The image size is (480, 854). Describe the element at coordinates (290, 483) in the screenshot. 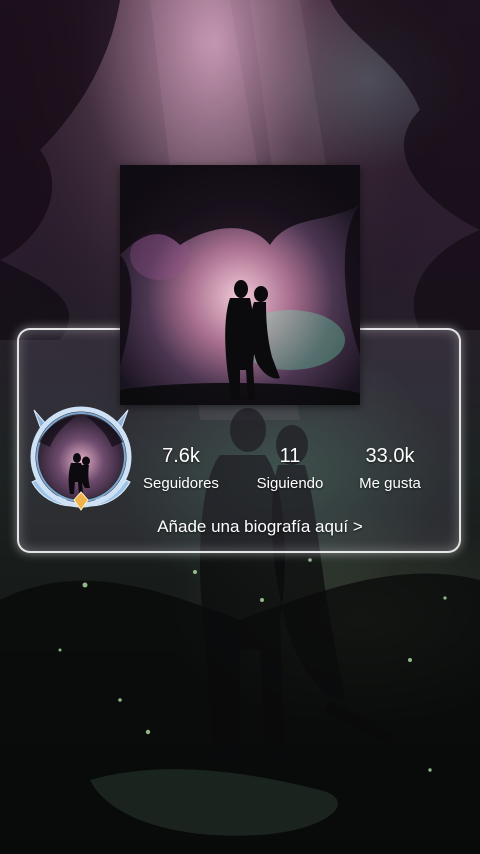

I see `following-label: Siguiendo` at that location.